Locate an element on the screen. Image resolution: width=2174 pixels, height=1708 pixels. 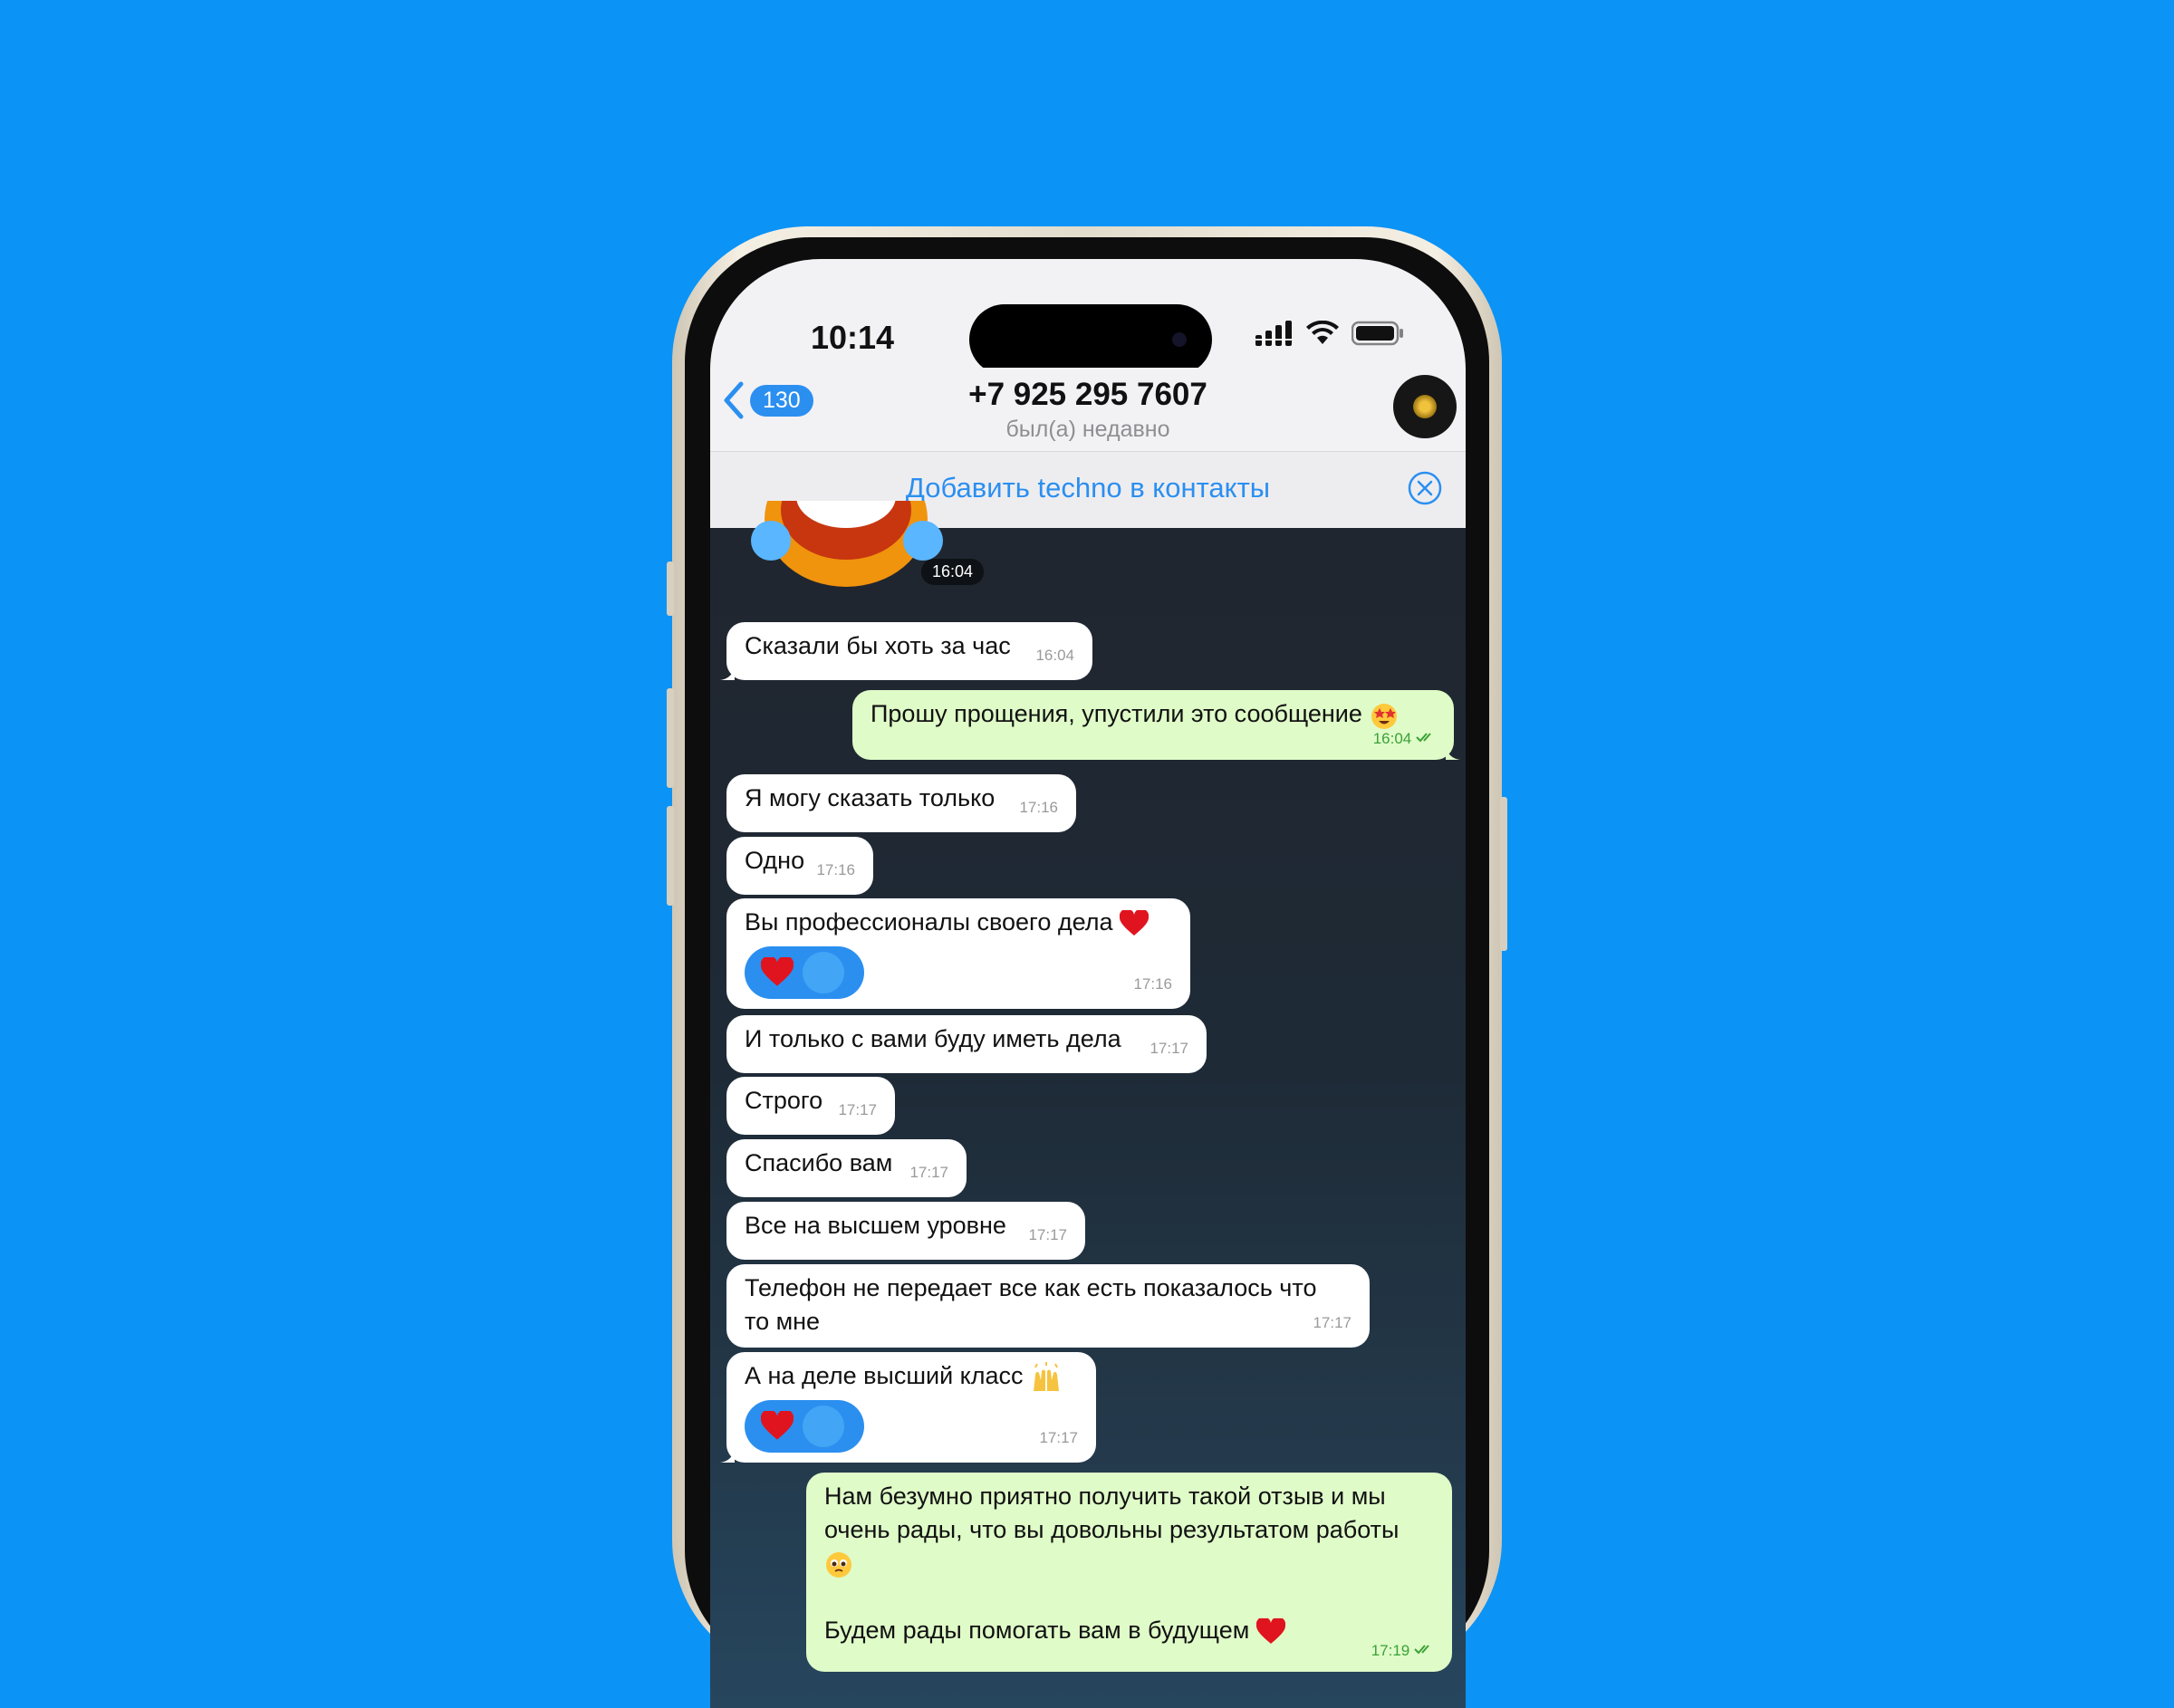
raised-hands-emoji-icon is located at coordinates (1047, 1376).